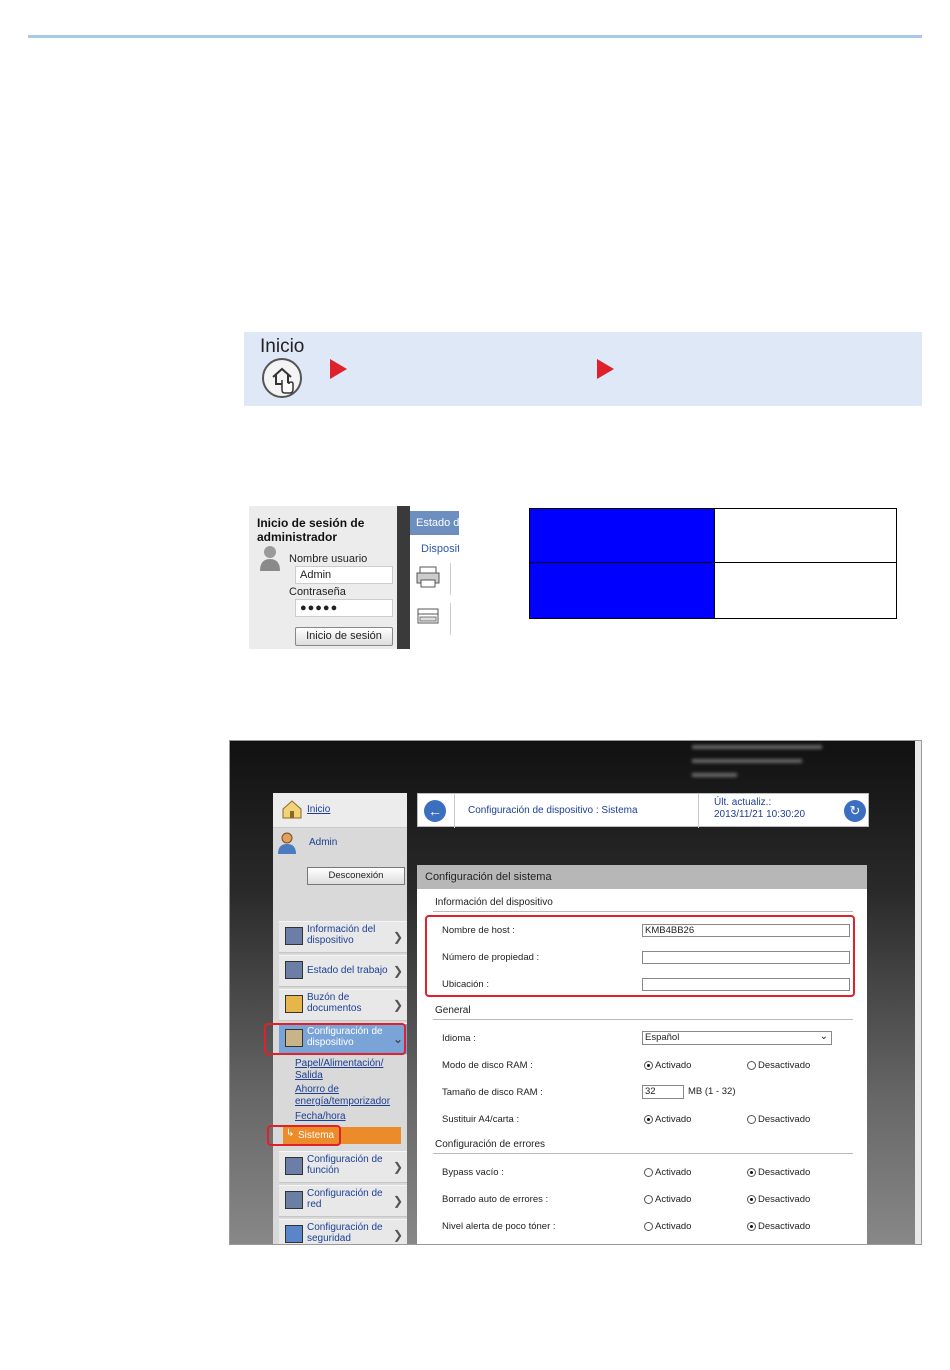 The height and width of the screenshot is (1370, 950). What do you see at coordinates (294, 1234) in the screenshot?
I see `shield-icon` at bounding box center [294, 1234].